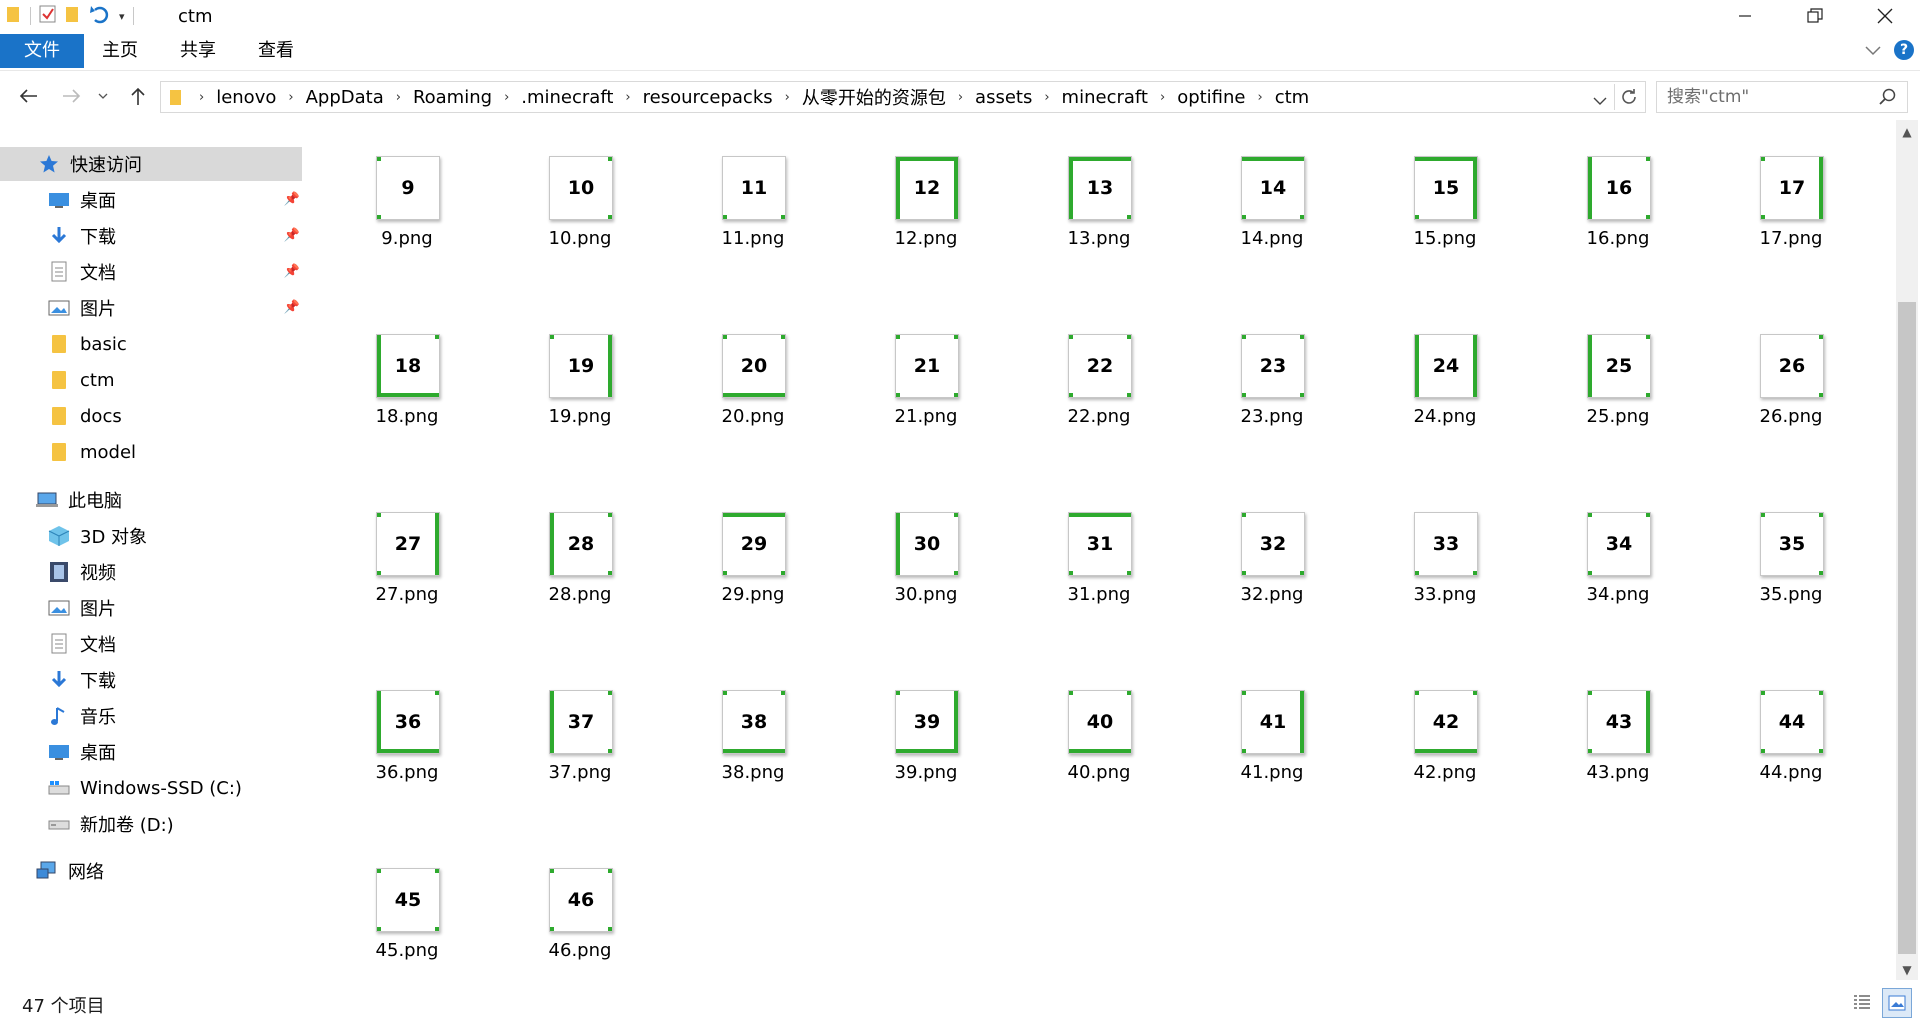 This screenshot has width=1920, height=1020. Describe the element at coordinates (103, 96) in the screenshot. I see `recent-locations-button` at that location.